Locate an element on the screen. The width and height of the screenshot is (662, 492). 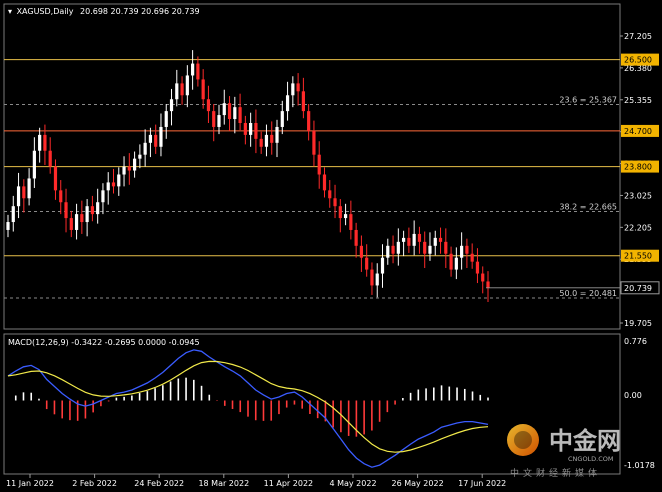
y-tick-label: 19.705 is located at coordinates (638, 323).